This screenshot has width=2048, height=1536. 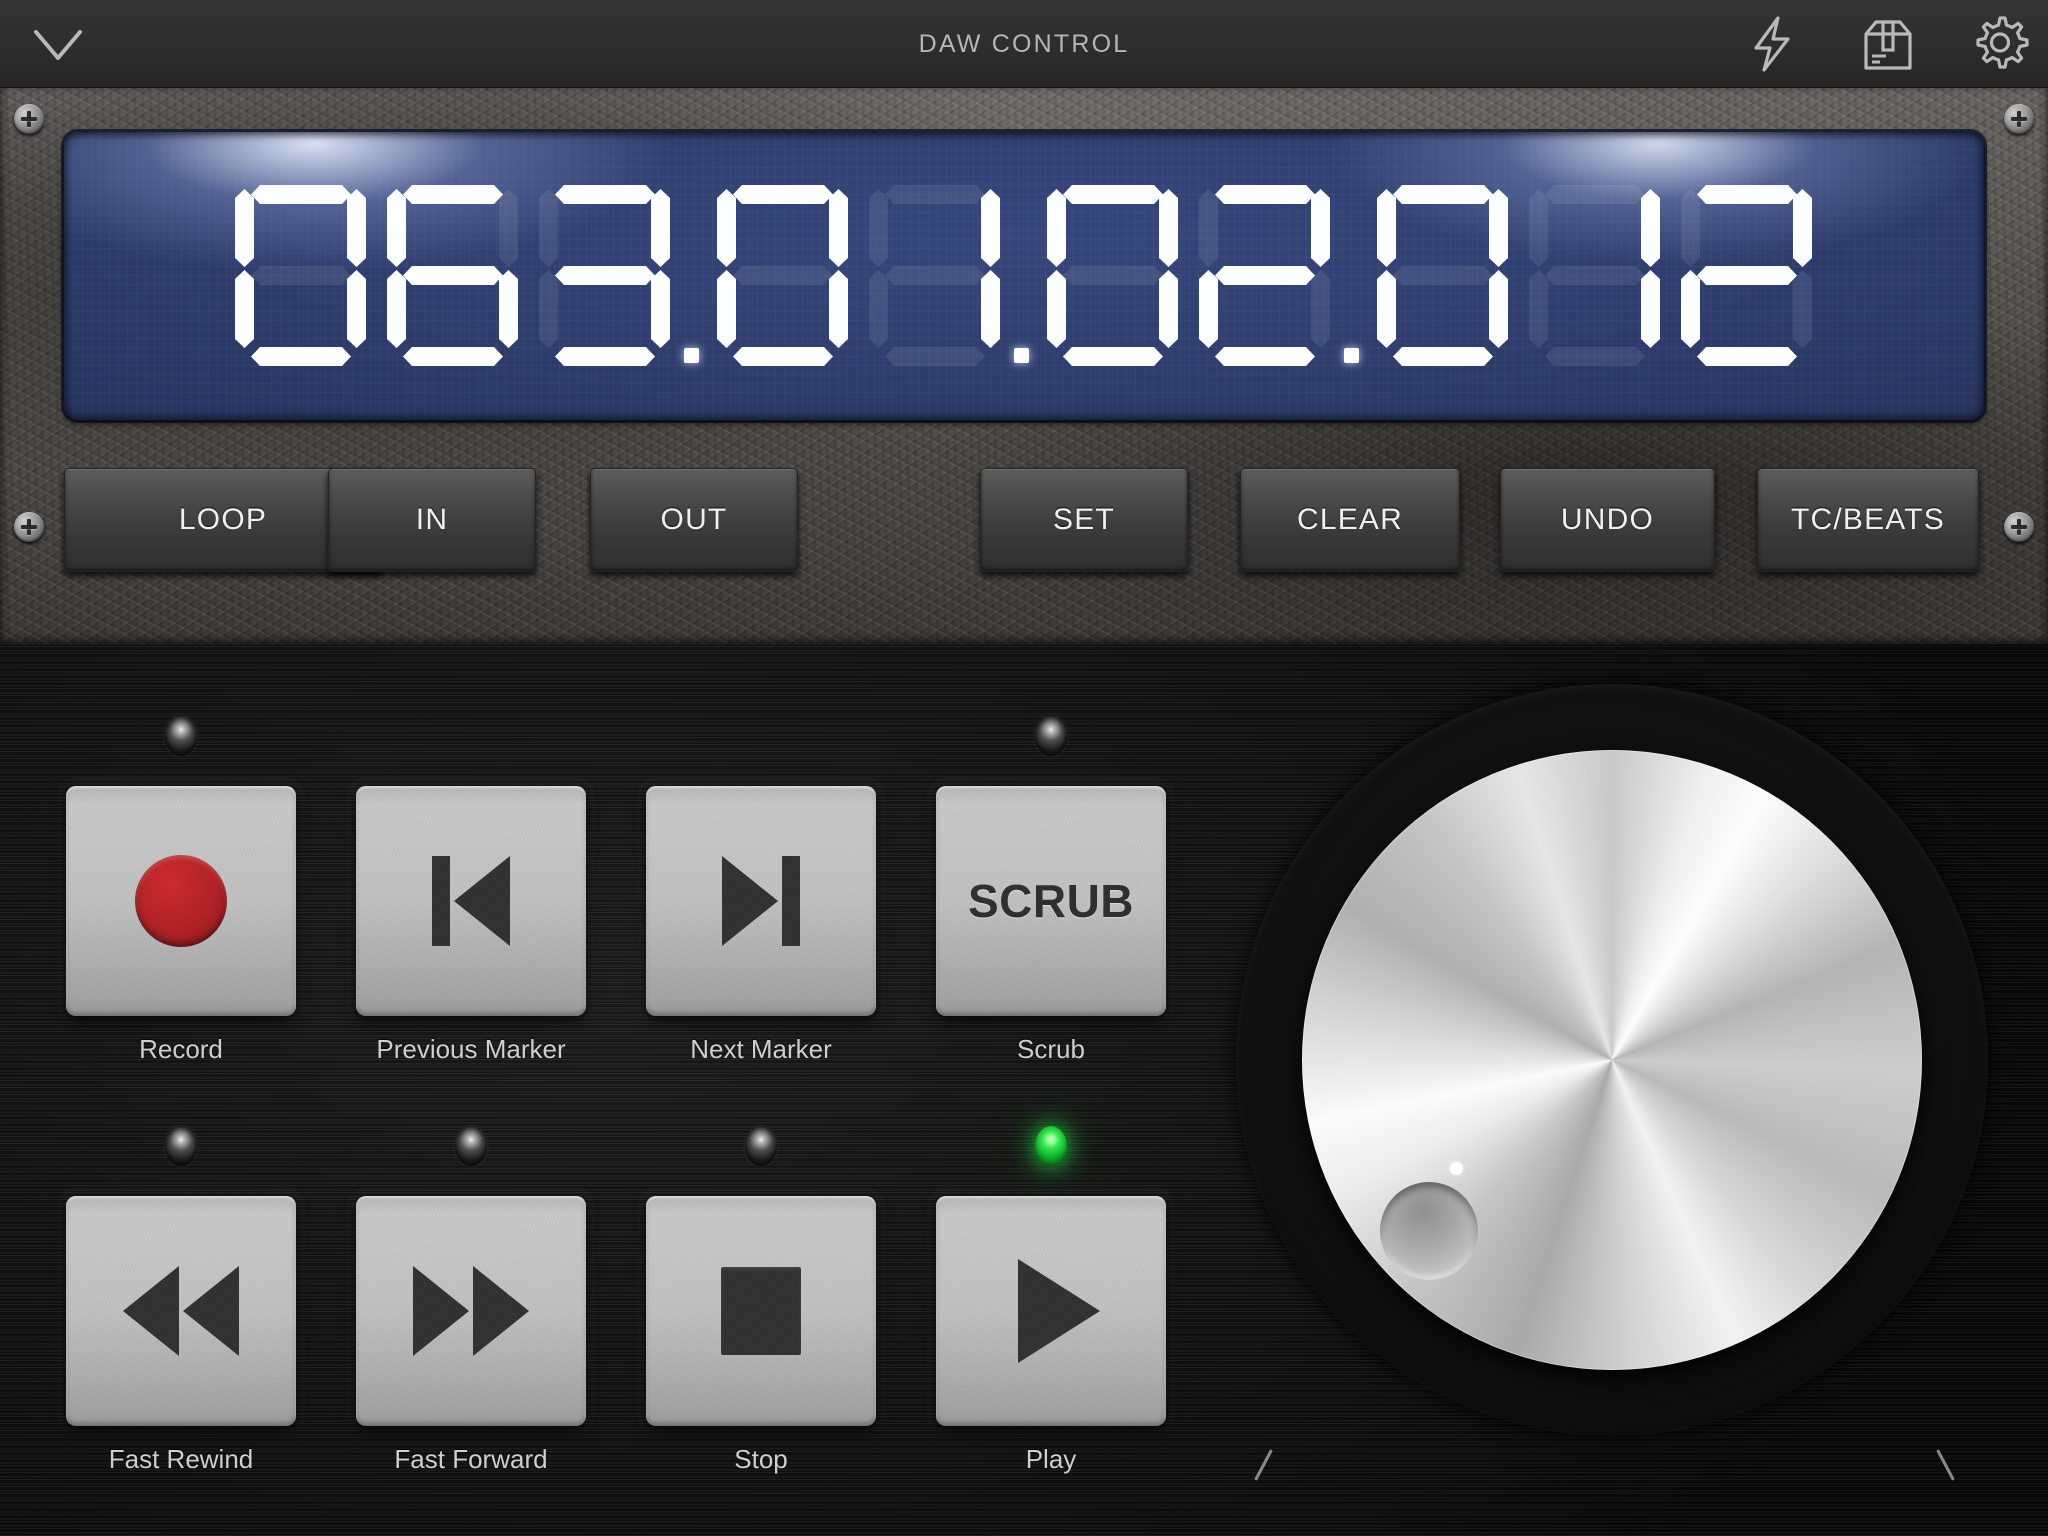 I want to click on fast-forward-button-group: Fast Forward, so click(x=471, y=1335).